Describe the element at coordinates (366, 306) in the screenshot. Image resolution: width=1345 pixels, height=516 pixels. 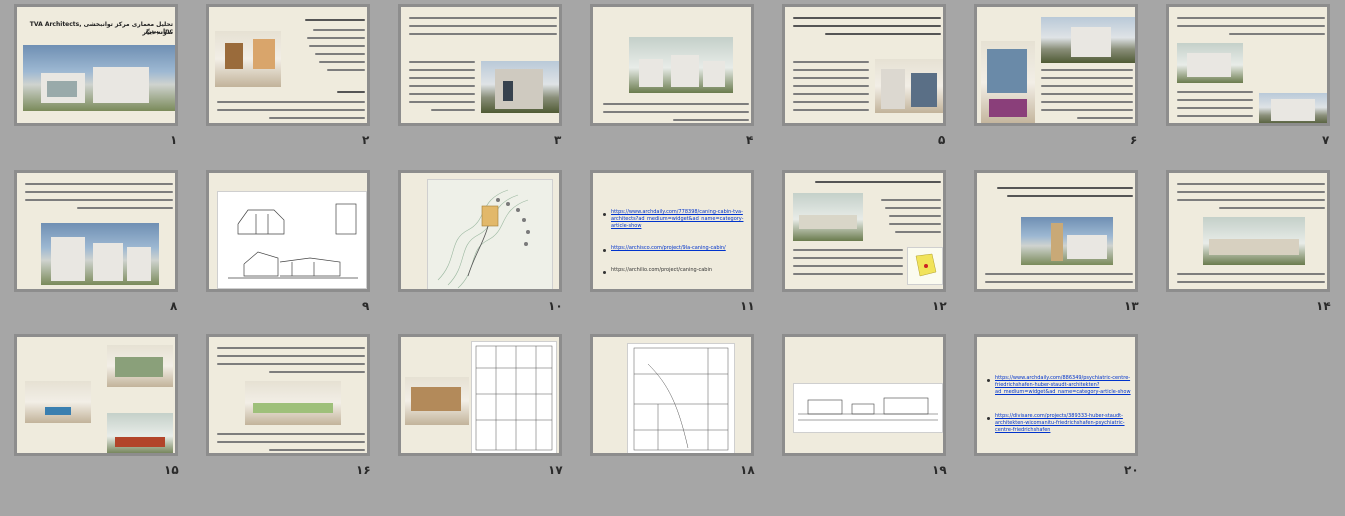
I see `slide-9-number: ۹` at that location.